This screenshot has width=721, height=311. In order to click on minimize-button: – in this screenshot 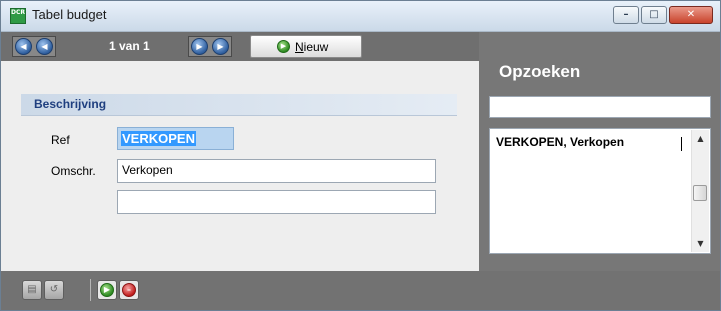, I will do `click(626, 15)`.